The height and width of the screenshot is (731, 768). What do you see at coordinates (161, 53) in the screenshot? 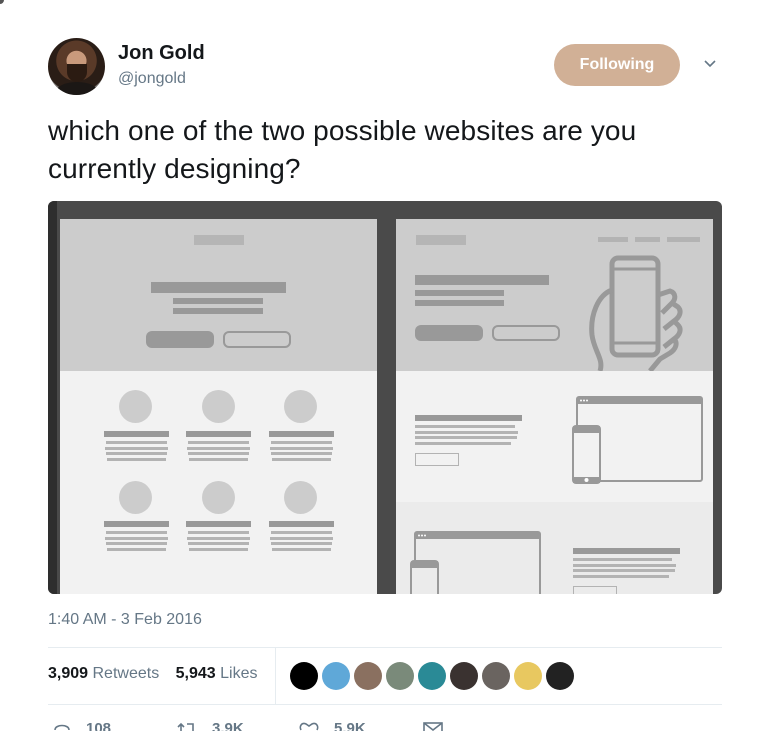
I see `author-name: Jon Gold` at bounding box center [161, 53].